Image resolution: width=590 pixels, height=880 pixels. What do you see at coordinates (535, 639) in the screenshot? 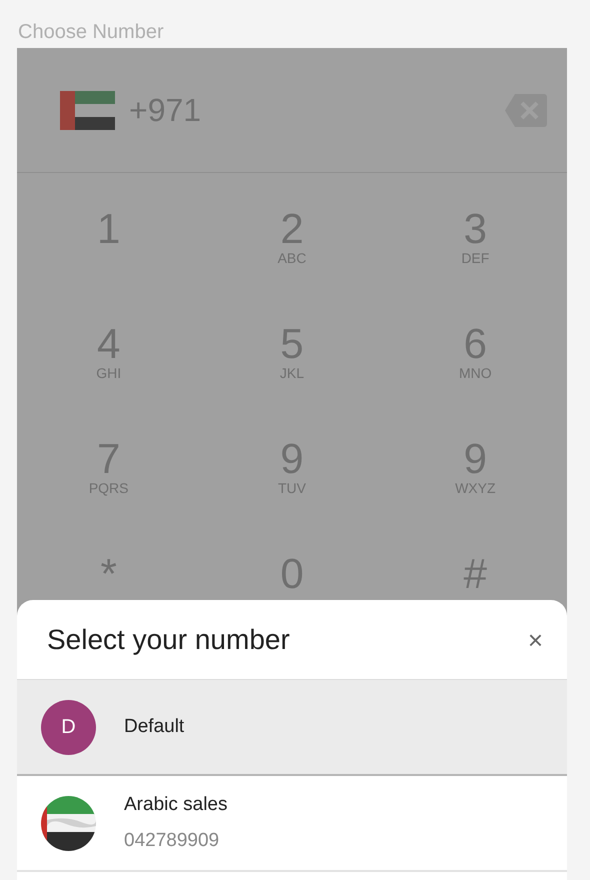
I see `close-button: ×` at bounding box center [535, 639].